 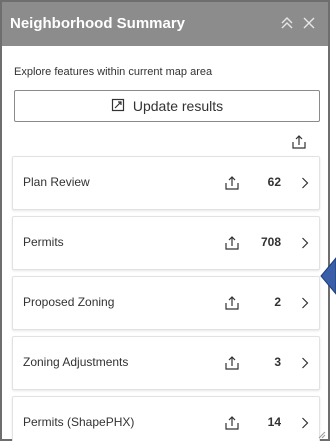 I want to click on list-item-count: 14, so click(x=274, y=422).